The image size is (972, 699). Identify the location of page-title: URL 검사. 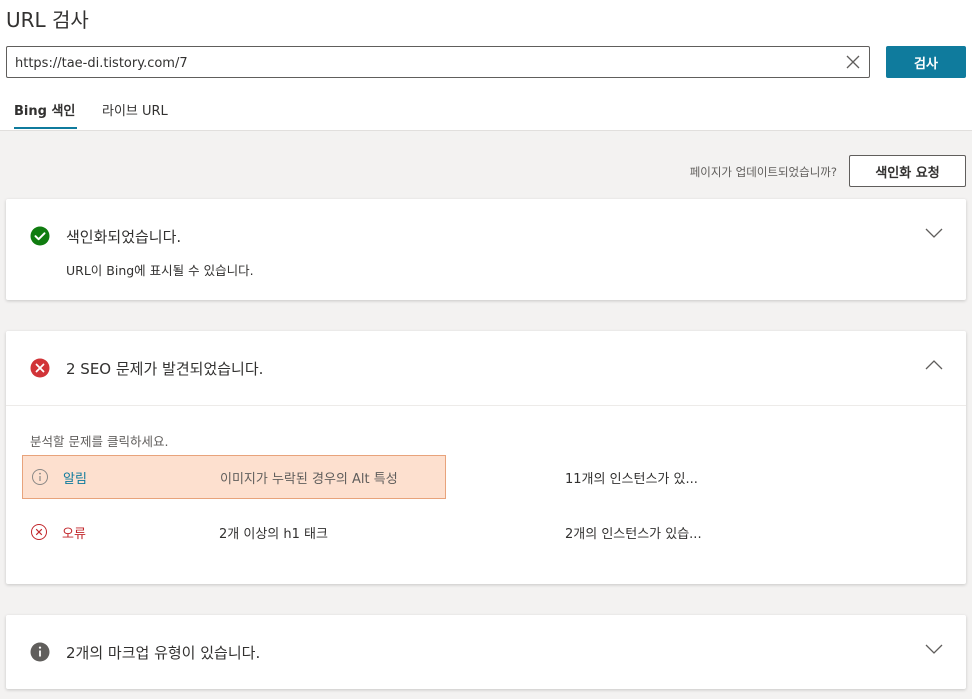
(47, 20).